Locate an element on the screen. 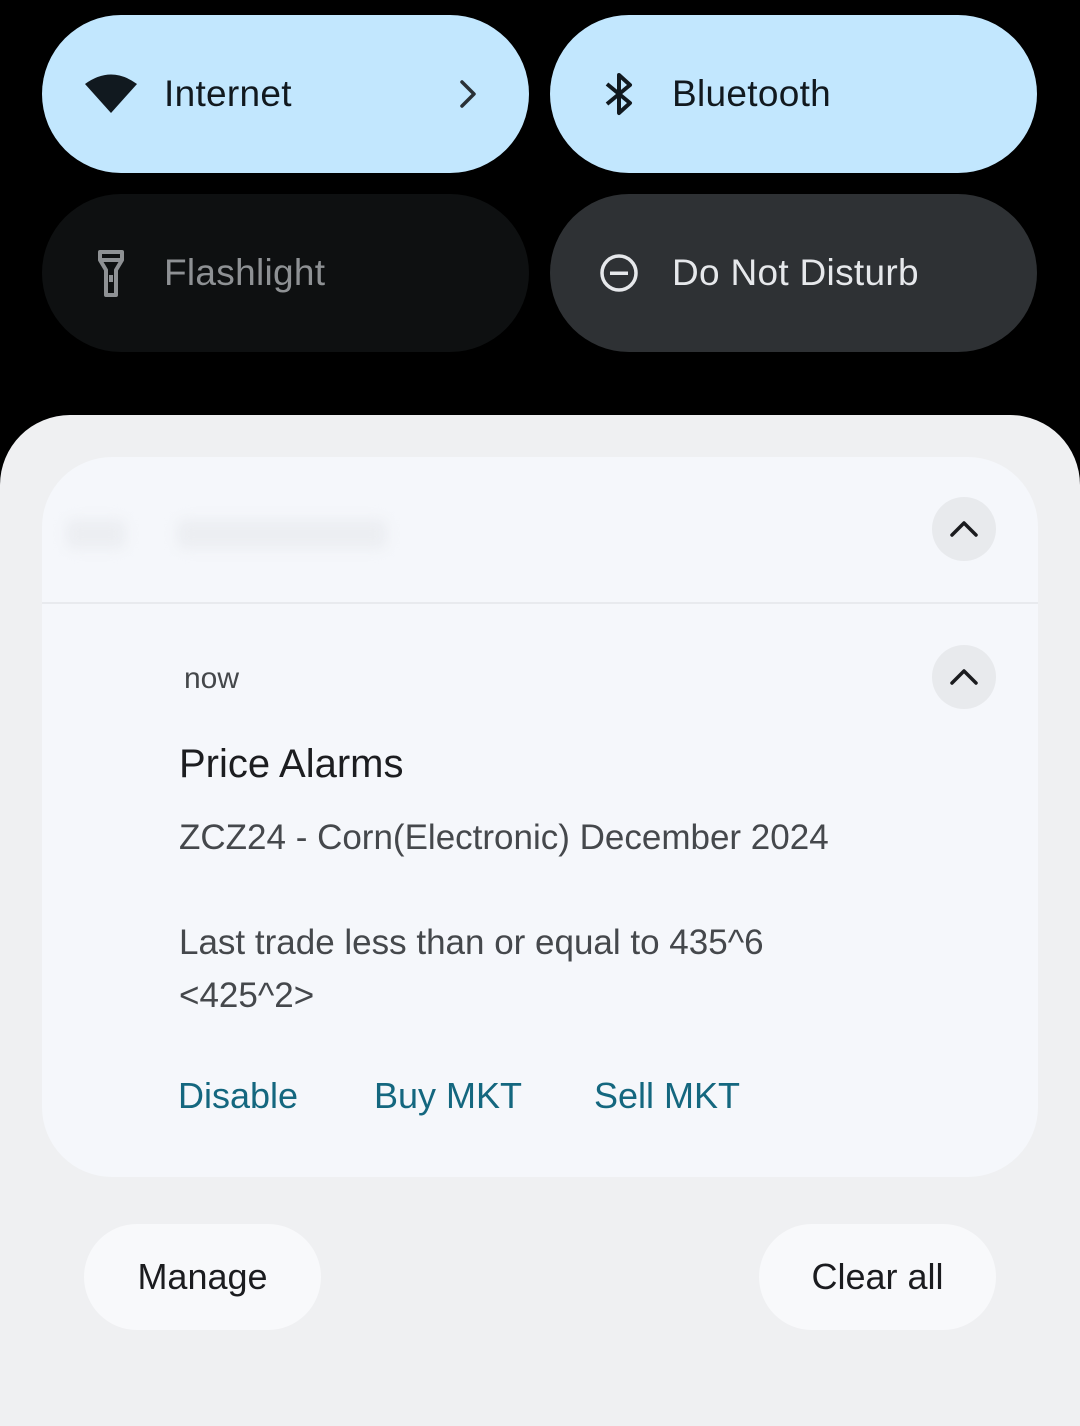 This screenshot has height=1426, width=1080. wifi-icon is located at coordinates (111, 94).